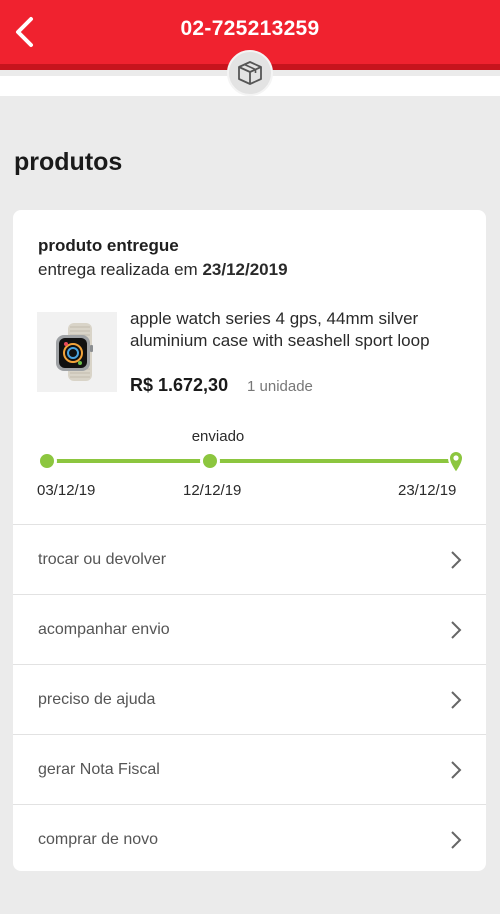 The image size is (500, 914). Describe the element at coordinates (249, 559) in the screenshot. I see `menu-item-return: trocar ou devolver` at that location.